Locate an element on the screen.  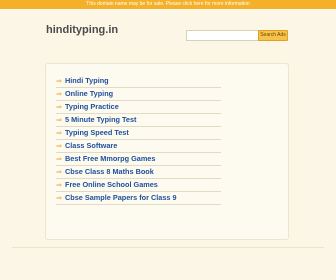
list-item: ⇒ Online Typing is located at coordinates (138, 94).